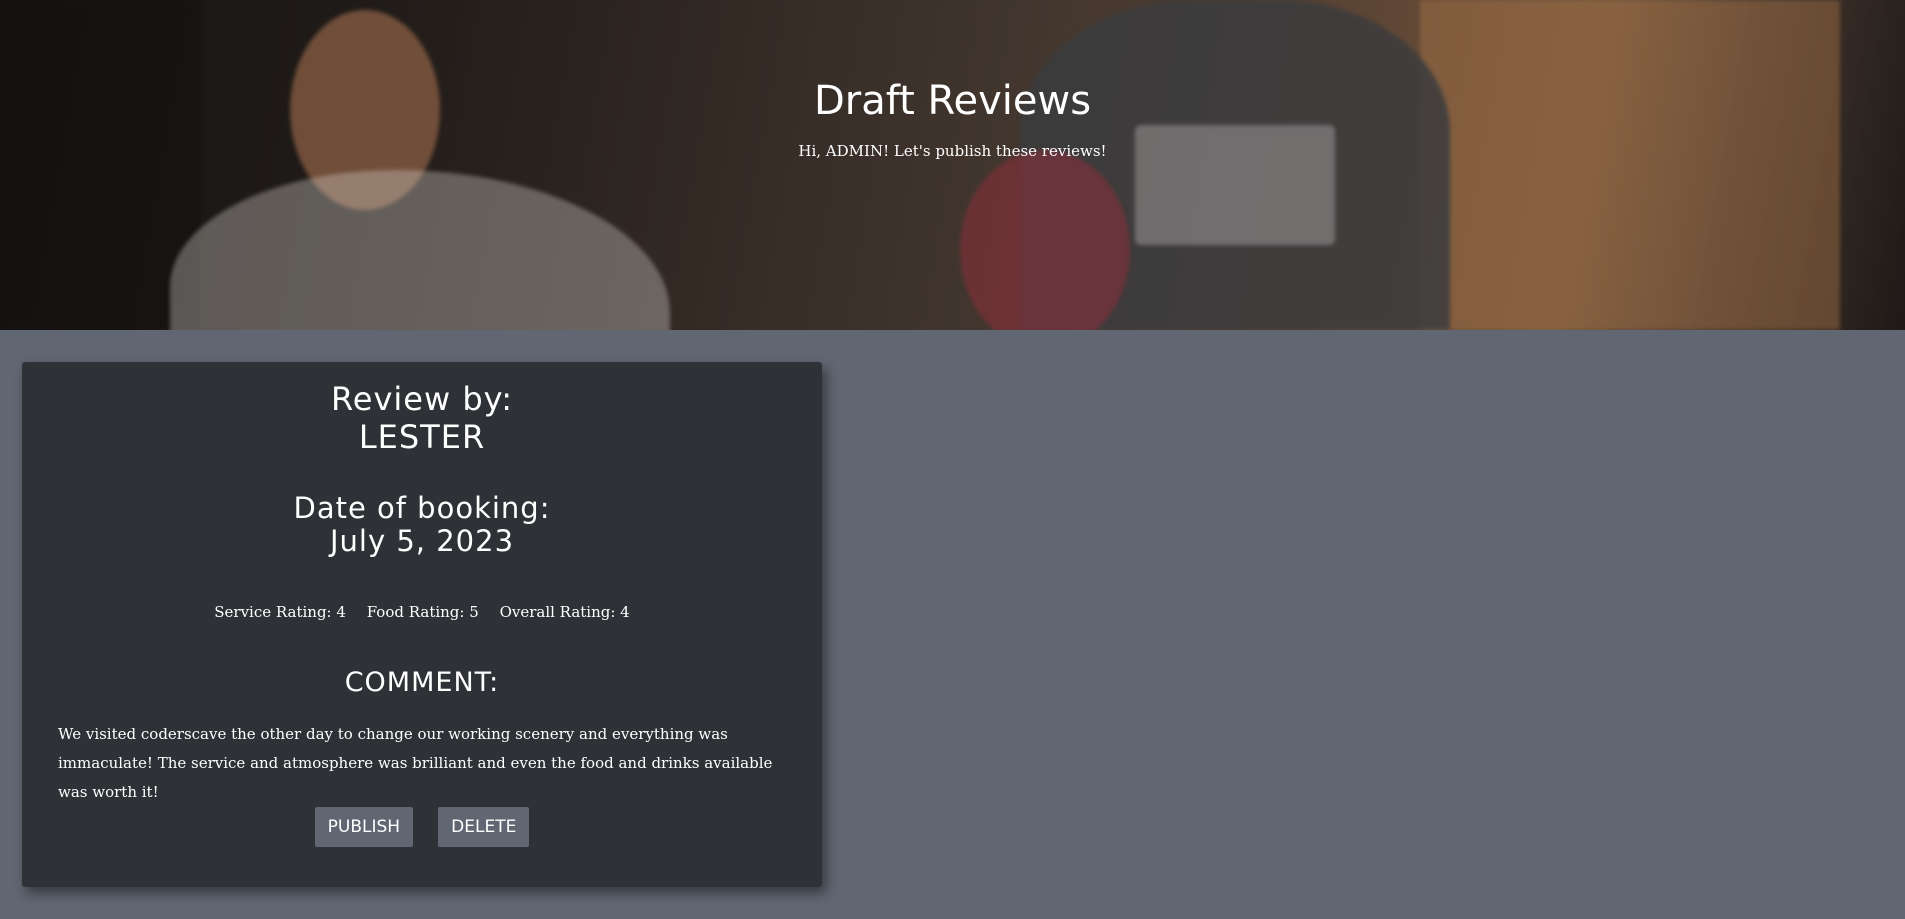 Image resolution: width=1905 pixels, height=919 pixels. Describe the element at coordinates (422, 399) in the screenshot. I see `review-by-label: Review by:` at that location.